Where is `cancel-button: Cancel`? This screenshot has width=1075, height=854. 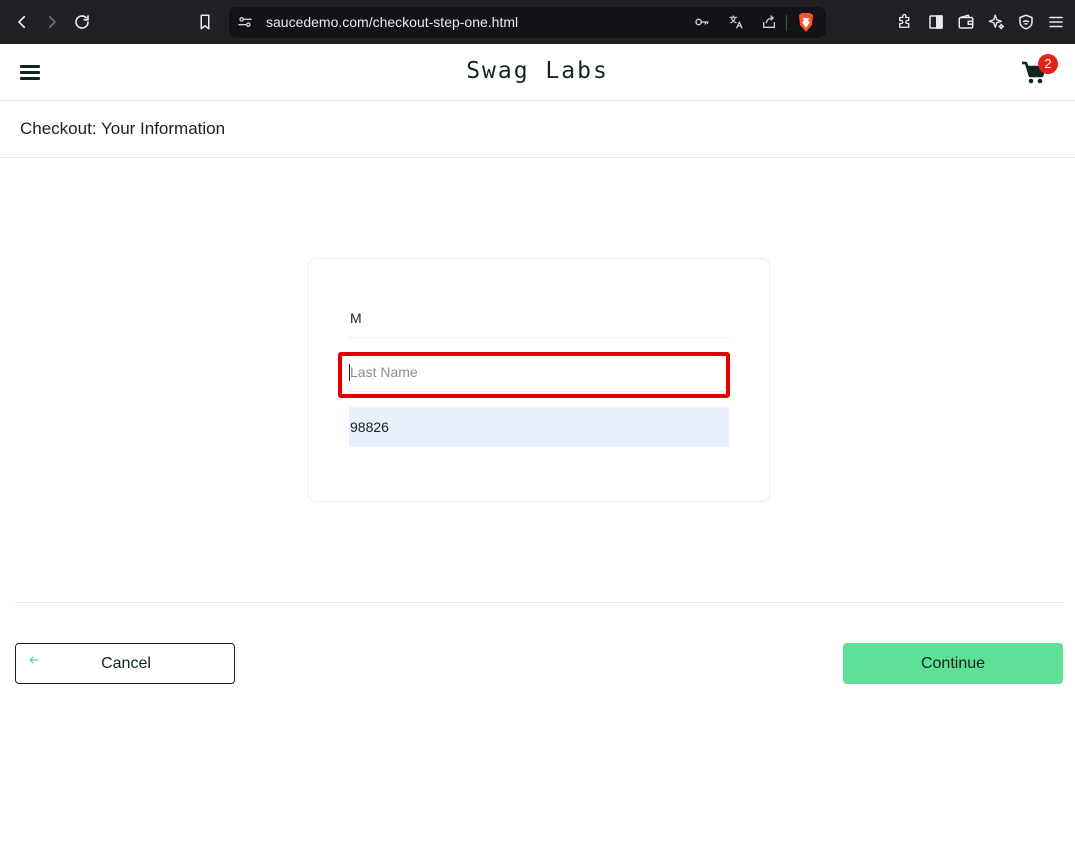
cancel-button: Cancel is located at coordinates (125, 663).